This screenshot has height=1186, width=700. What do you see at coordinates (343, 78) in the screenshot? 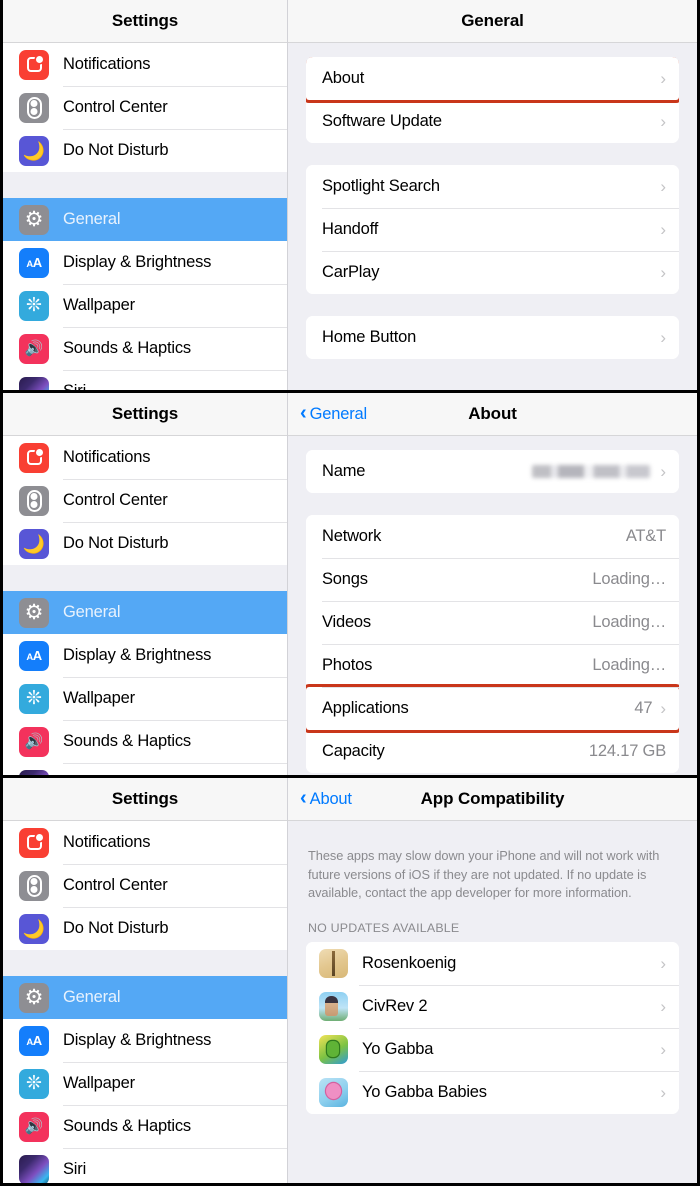
I see `row-label: About` at bounding box center [343, 78].